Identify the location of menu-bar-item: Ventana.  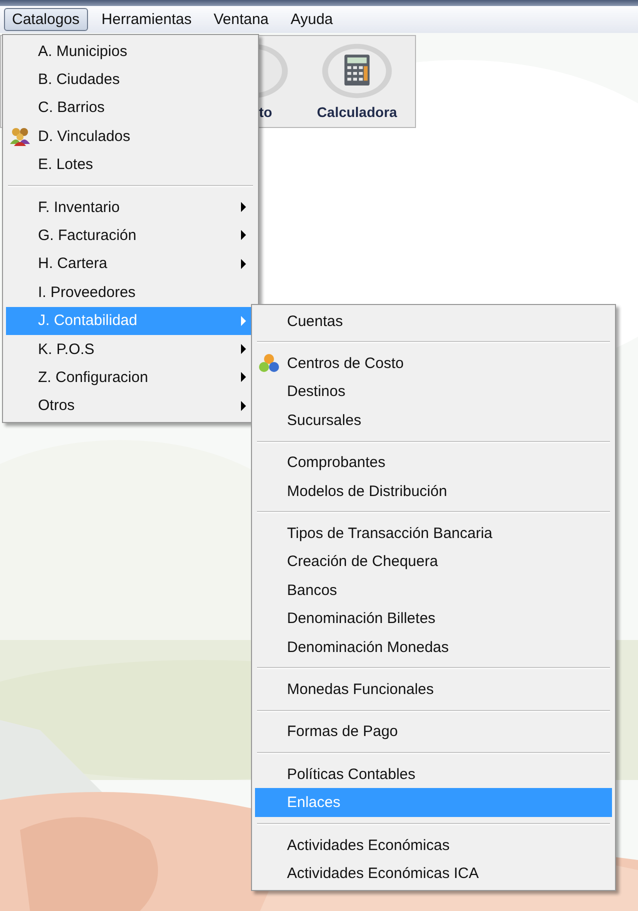
(241, 19).